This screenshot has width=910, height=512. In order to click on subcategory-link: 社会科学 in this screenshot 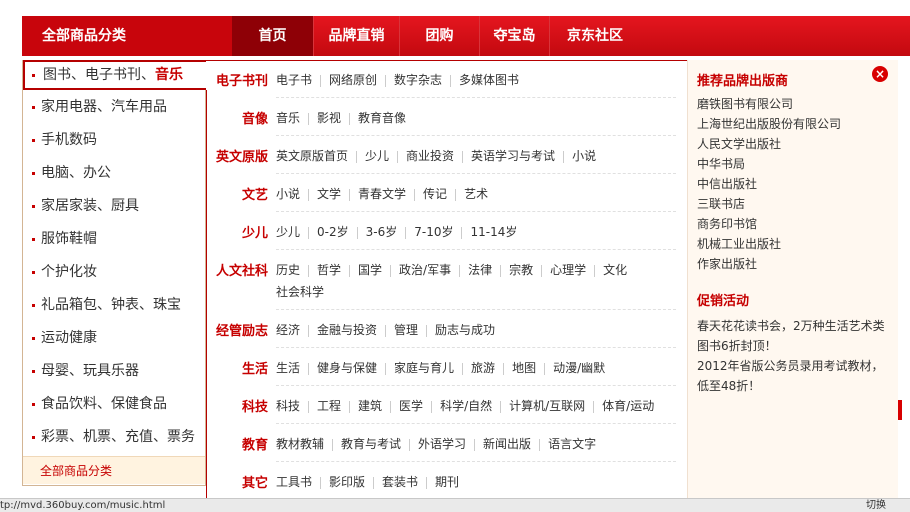, I will do `click(300, 292)`.